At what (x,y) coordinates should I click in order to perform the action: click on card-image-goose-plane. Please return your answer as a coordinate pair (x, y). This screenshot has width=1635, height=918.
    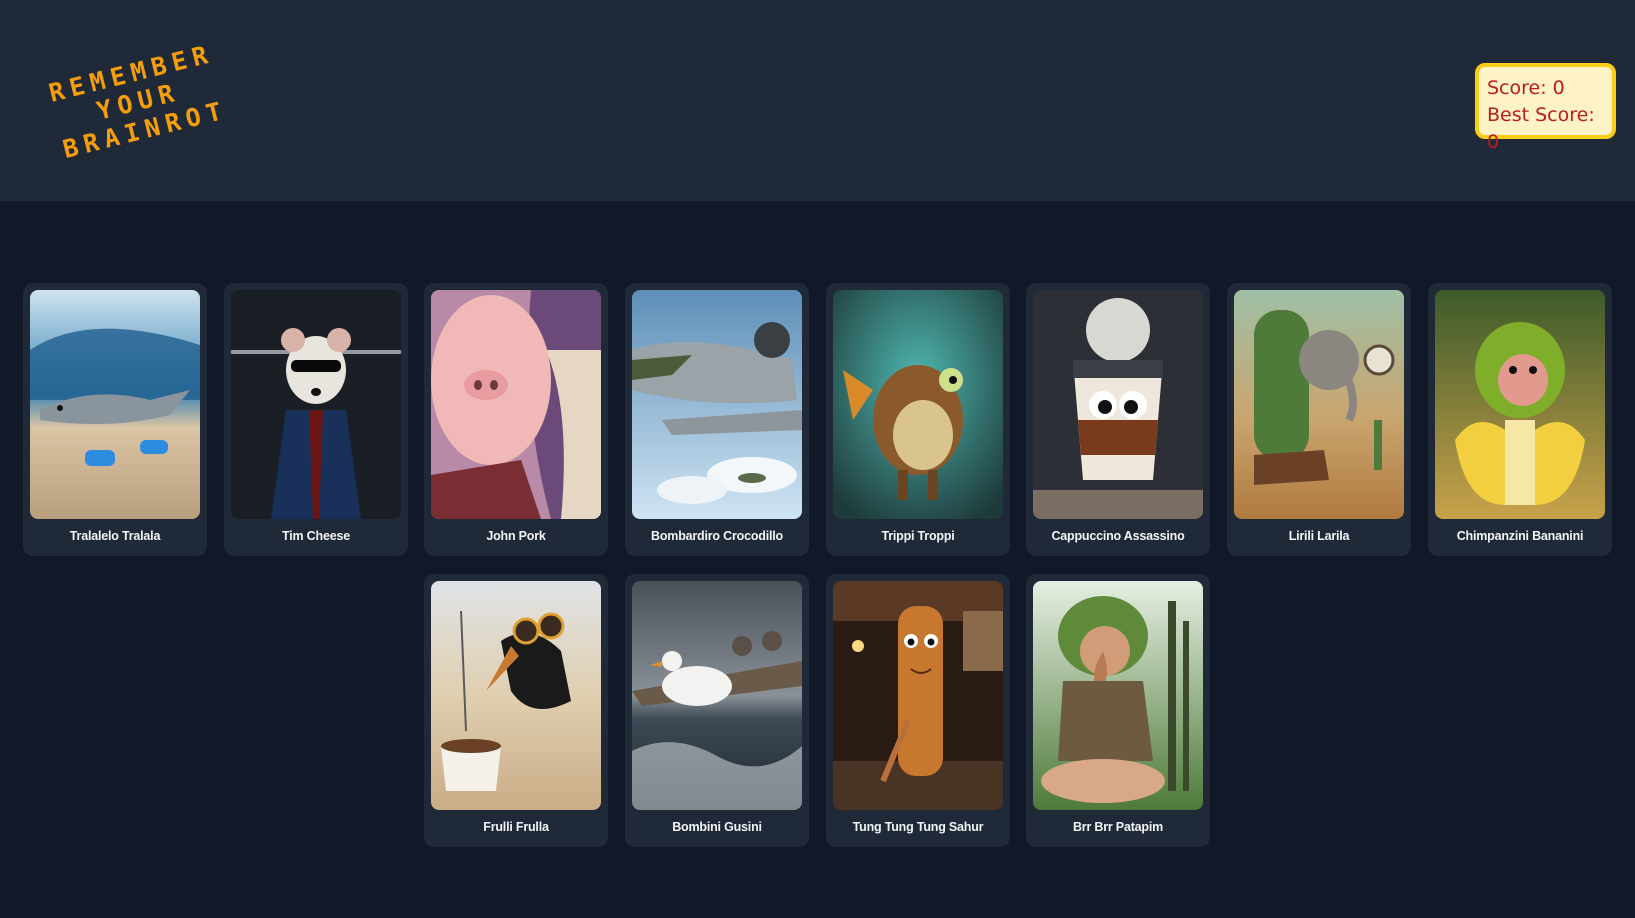
    Looking at the image, I should click on (717, 695).